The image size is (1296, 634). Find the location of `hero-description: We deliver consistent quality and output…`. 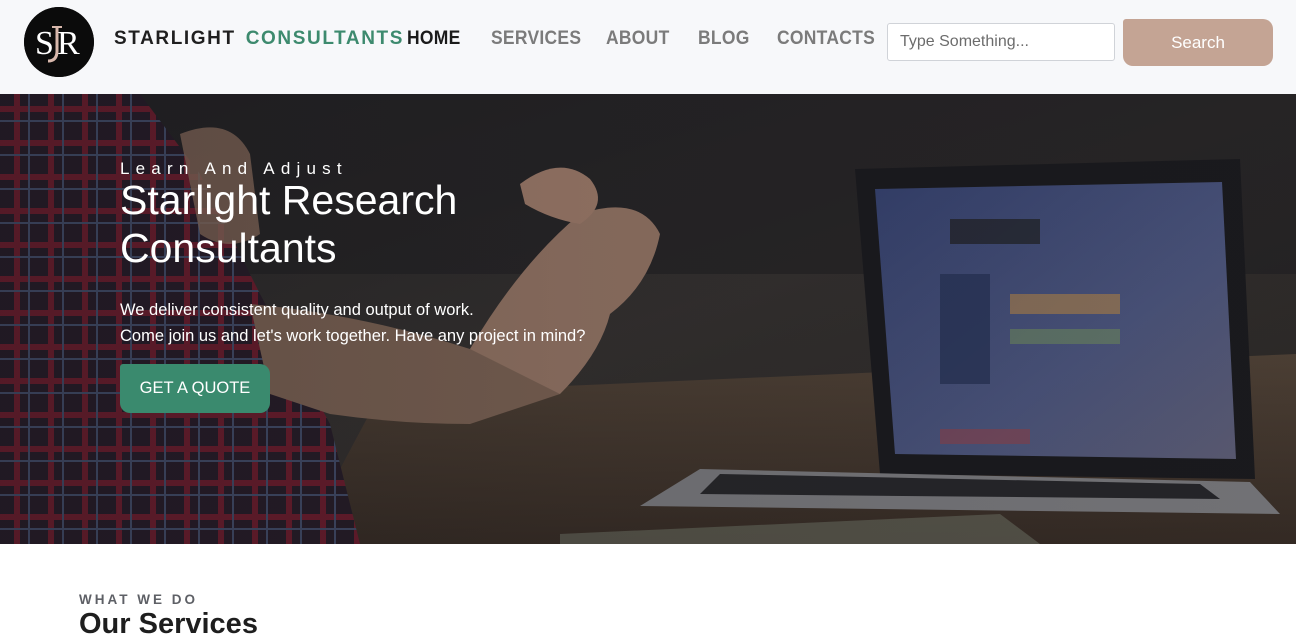

hero-description: We deliver consistent quality and output… is located at coordinates (352, 323).